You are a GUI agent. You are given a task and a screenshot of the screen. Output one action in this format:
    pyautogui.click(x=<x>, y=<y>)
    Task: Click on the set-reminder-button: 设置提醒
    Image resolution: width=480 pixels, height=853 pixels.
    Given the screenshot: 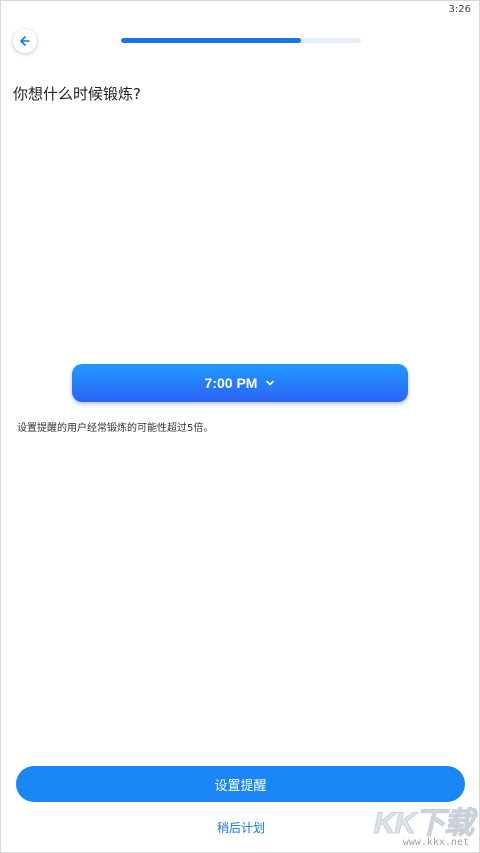 What is the action you would take?
    pyautogui.click(x=240, y=784)
    